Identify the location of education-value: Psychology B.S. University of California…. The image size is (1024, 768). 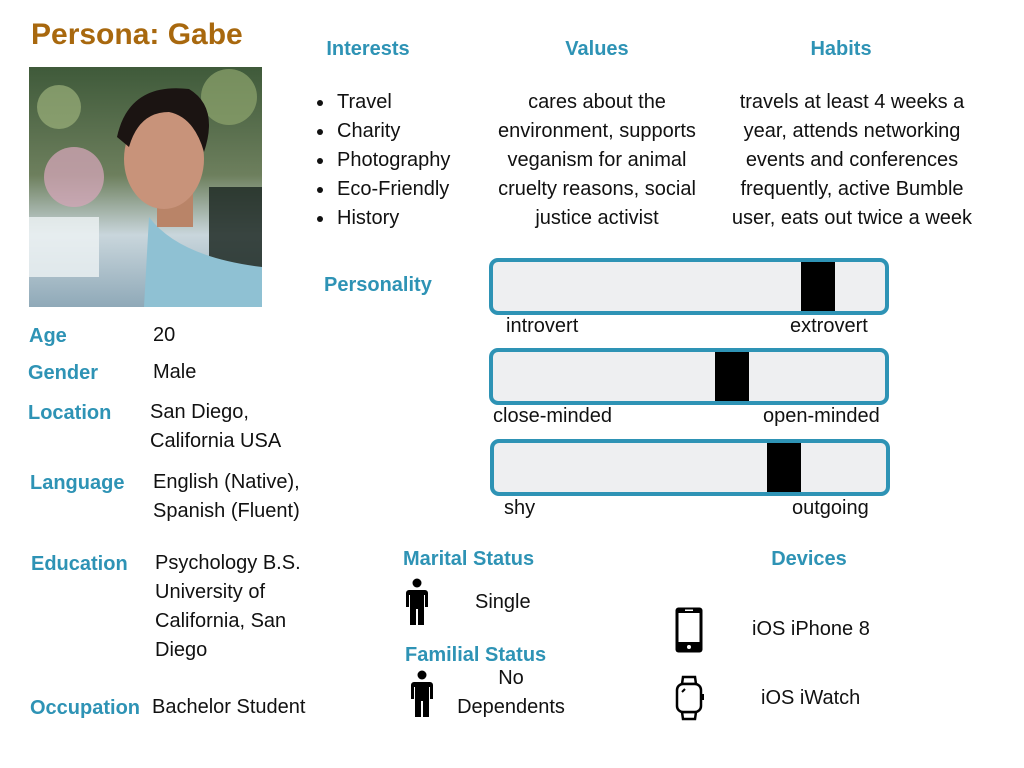
(228, 606).